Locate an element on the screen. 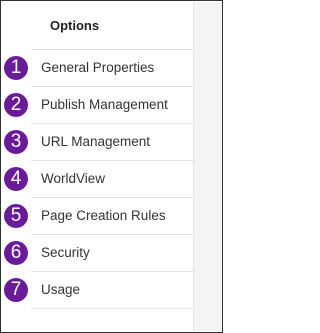 The width and height of the screenshot is (320, 333). menu-item-url-management: URL Management is located at coordinates (112, 142).